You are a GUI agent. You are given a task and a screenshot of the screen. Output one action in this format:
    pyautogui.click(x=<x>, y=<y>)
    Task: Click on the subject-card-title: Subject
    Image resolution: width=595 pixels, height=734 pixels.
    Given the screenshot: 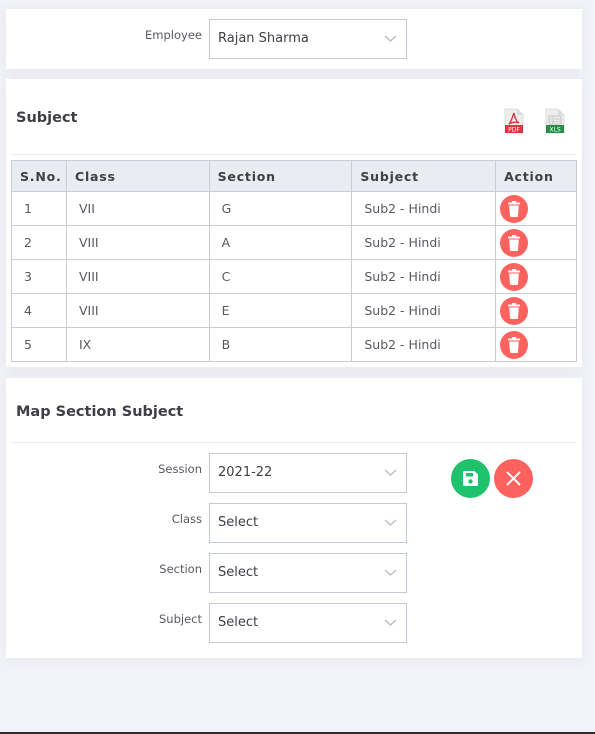 What is the action you would take?
    pyautogui.click(x=47, y=118)
    